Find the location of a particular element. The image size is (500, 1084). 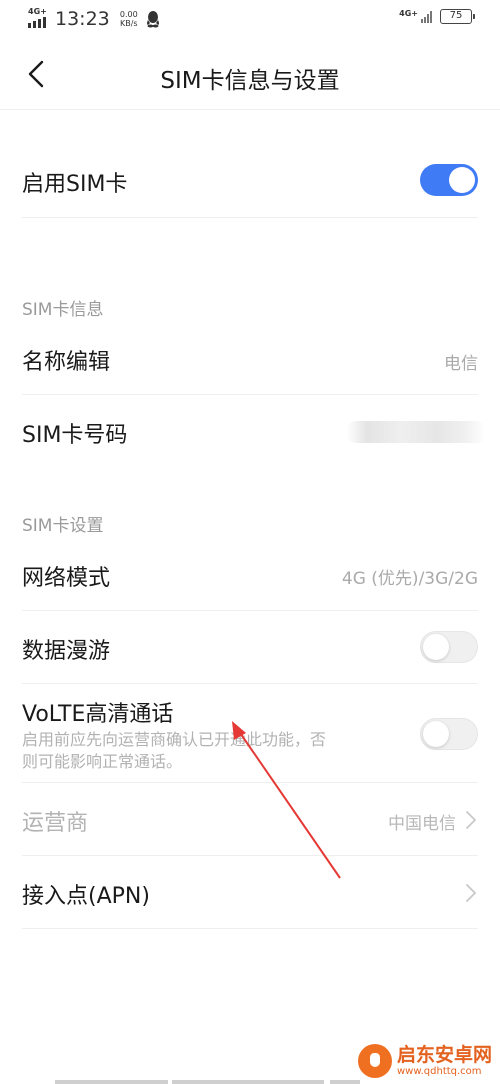

volte-row: VoLTE高清通话 启用前应先向运营商确认已开通此功能，否 则可能影响正常通话。 is located at coordinates (250, 733).